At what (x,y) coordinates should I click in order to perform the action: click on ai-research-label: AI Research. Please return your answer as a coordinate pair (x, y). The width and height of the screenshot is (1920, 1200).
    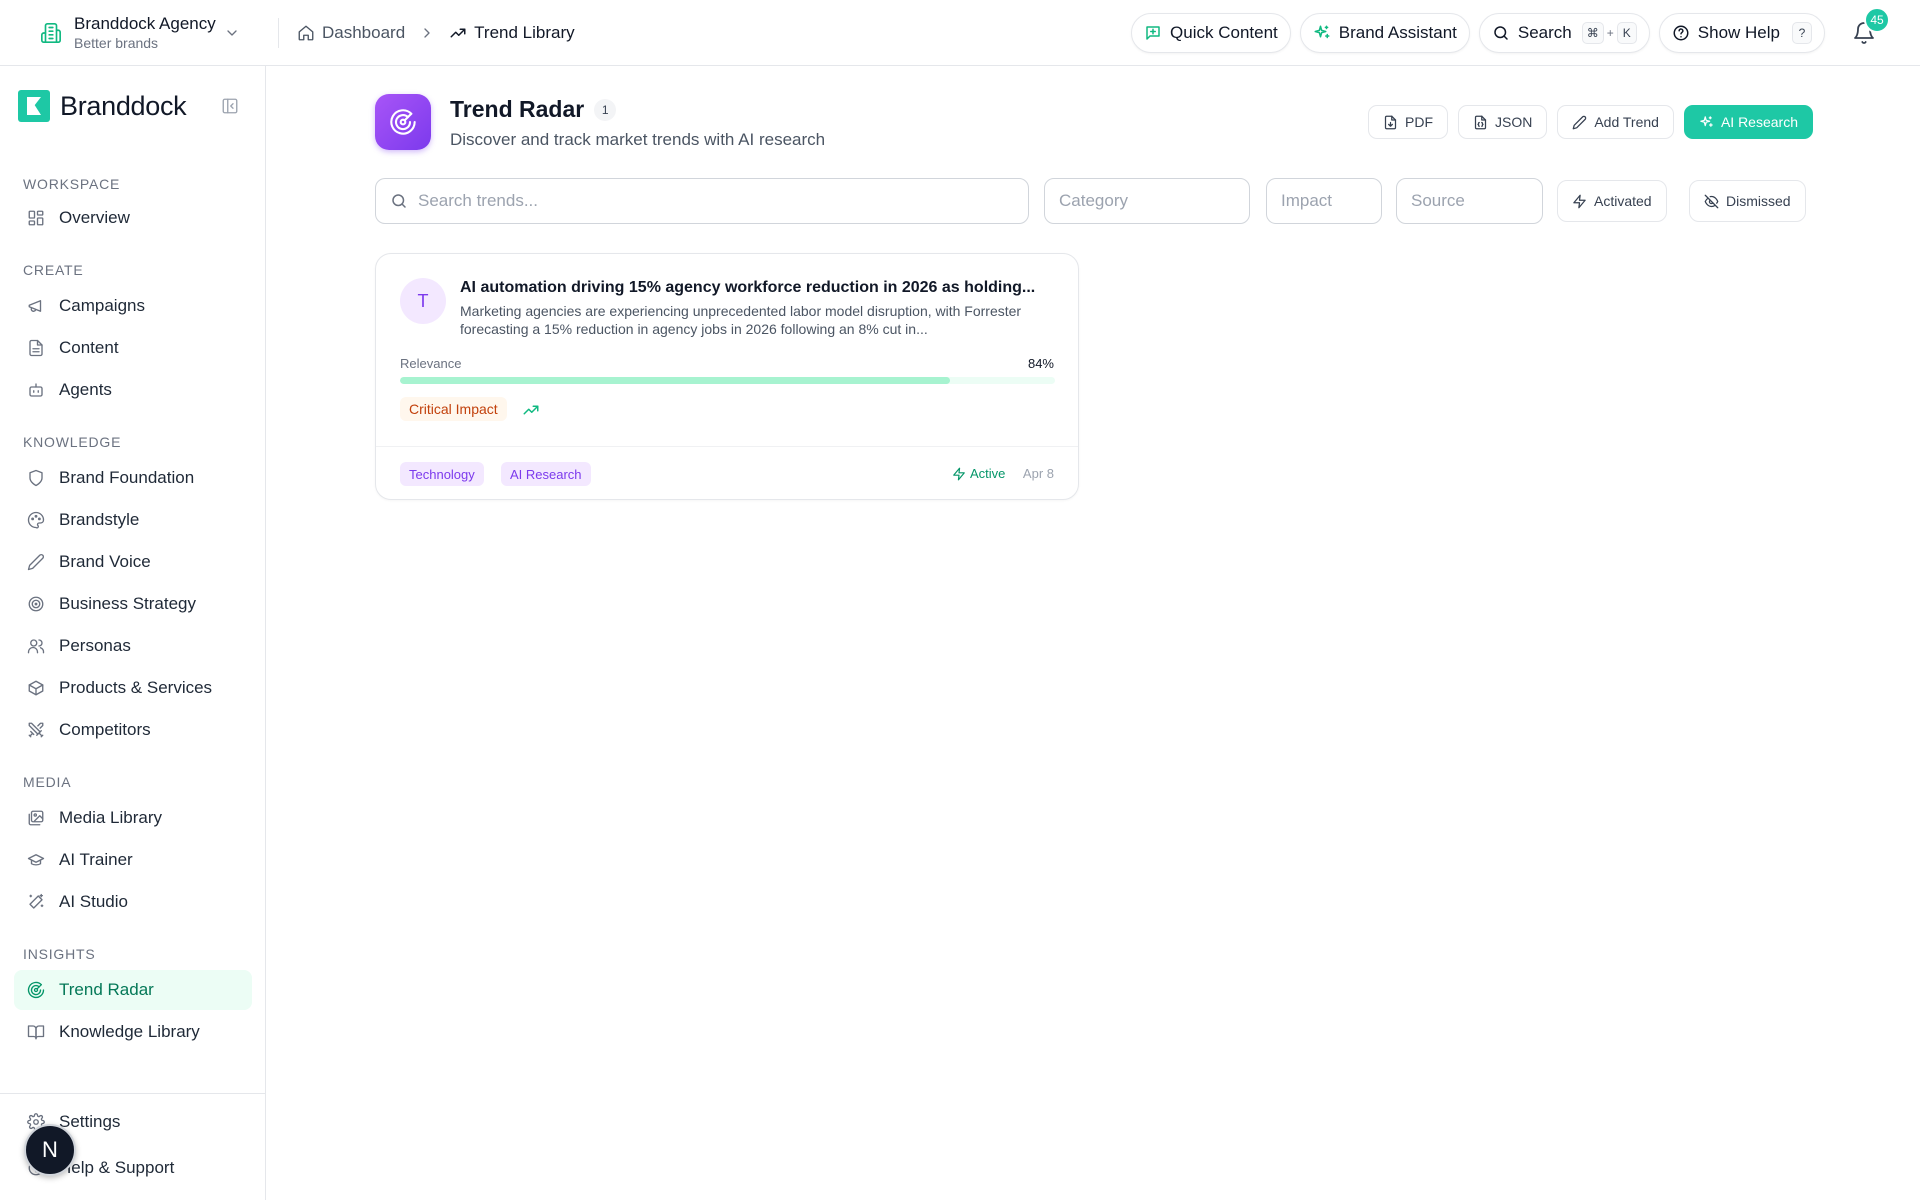
    Looking at the image, I should click on (1759, 122).